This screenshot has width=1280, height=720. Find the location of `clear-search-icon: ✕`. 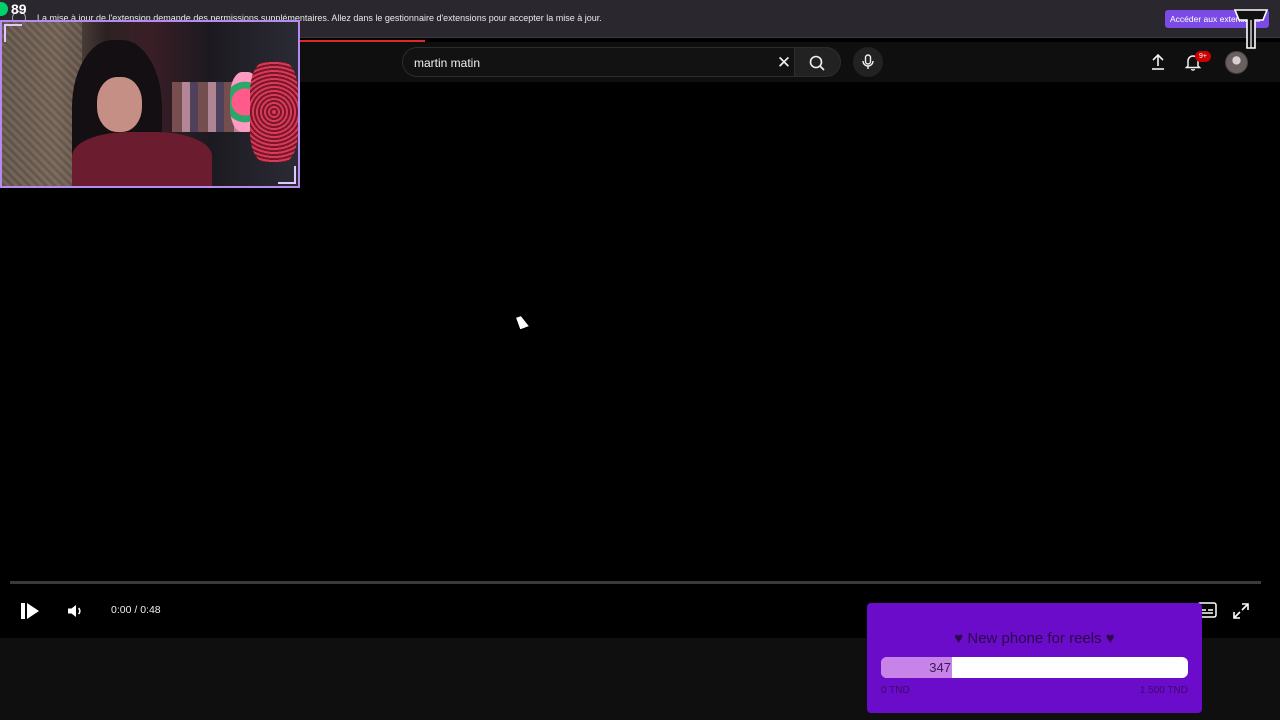

clear-search-icon: ✕ is located at coordinates (784, 63).